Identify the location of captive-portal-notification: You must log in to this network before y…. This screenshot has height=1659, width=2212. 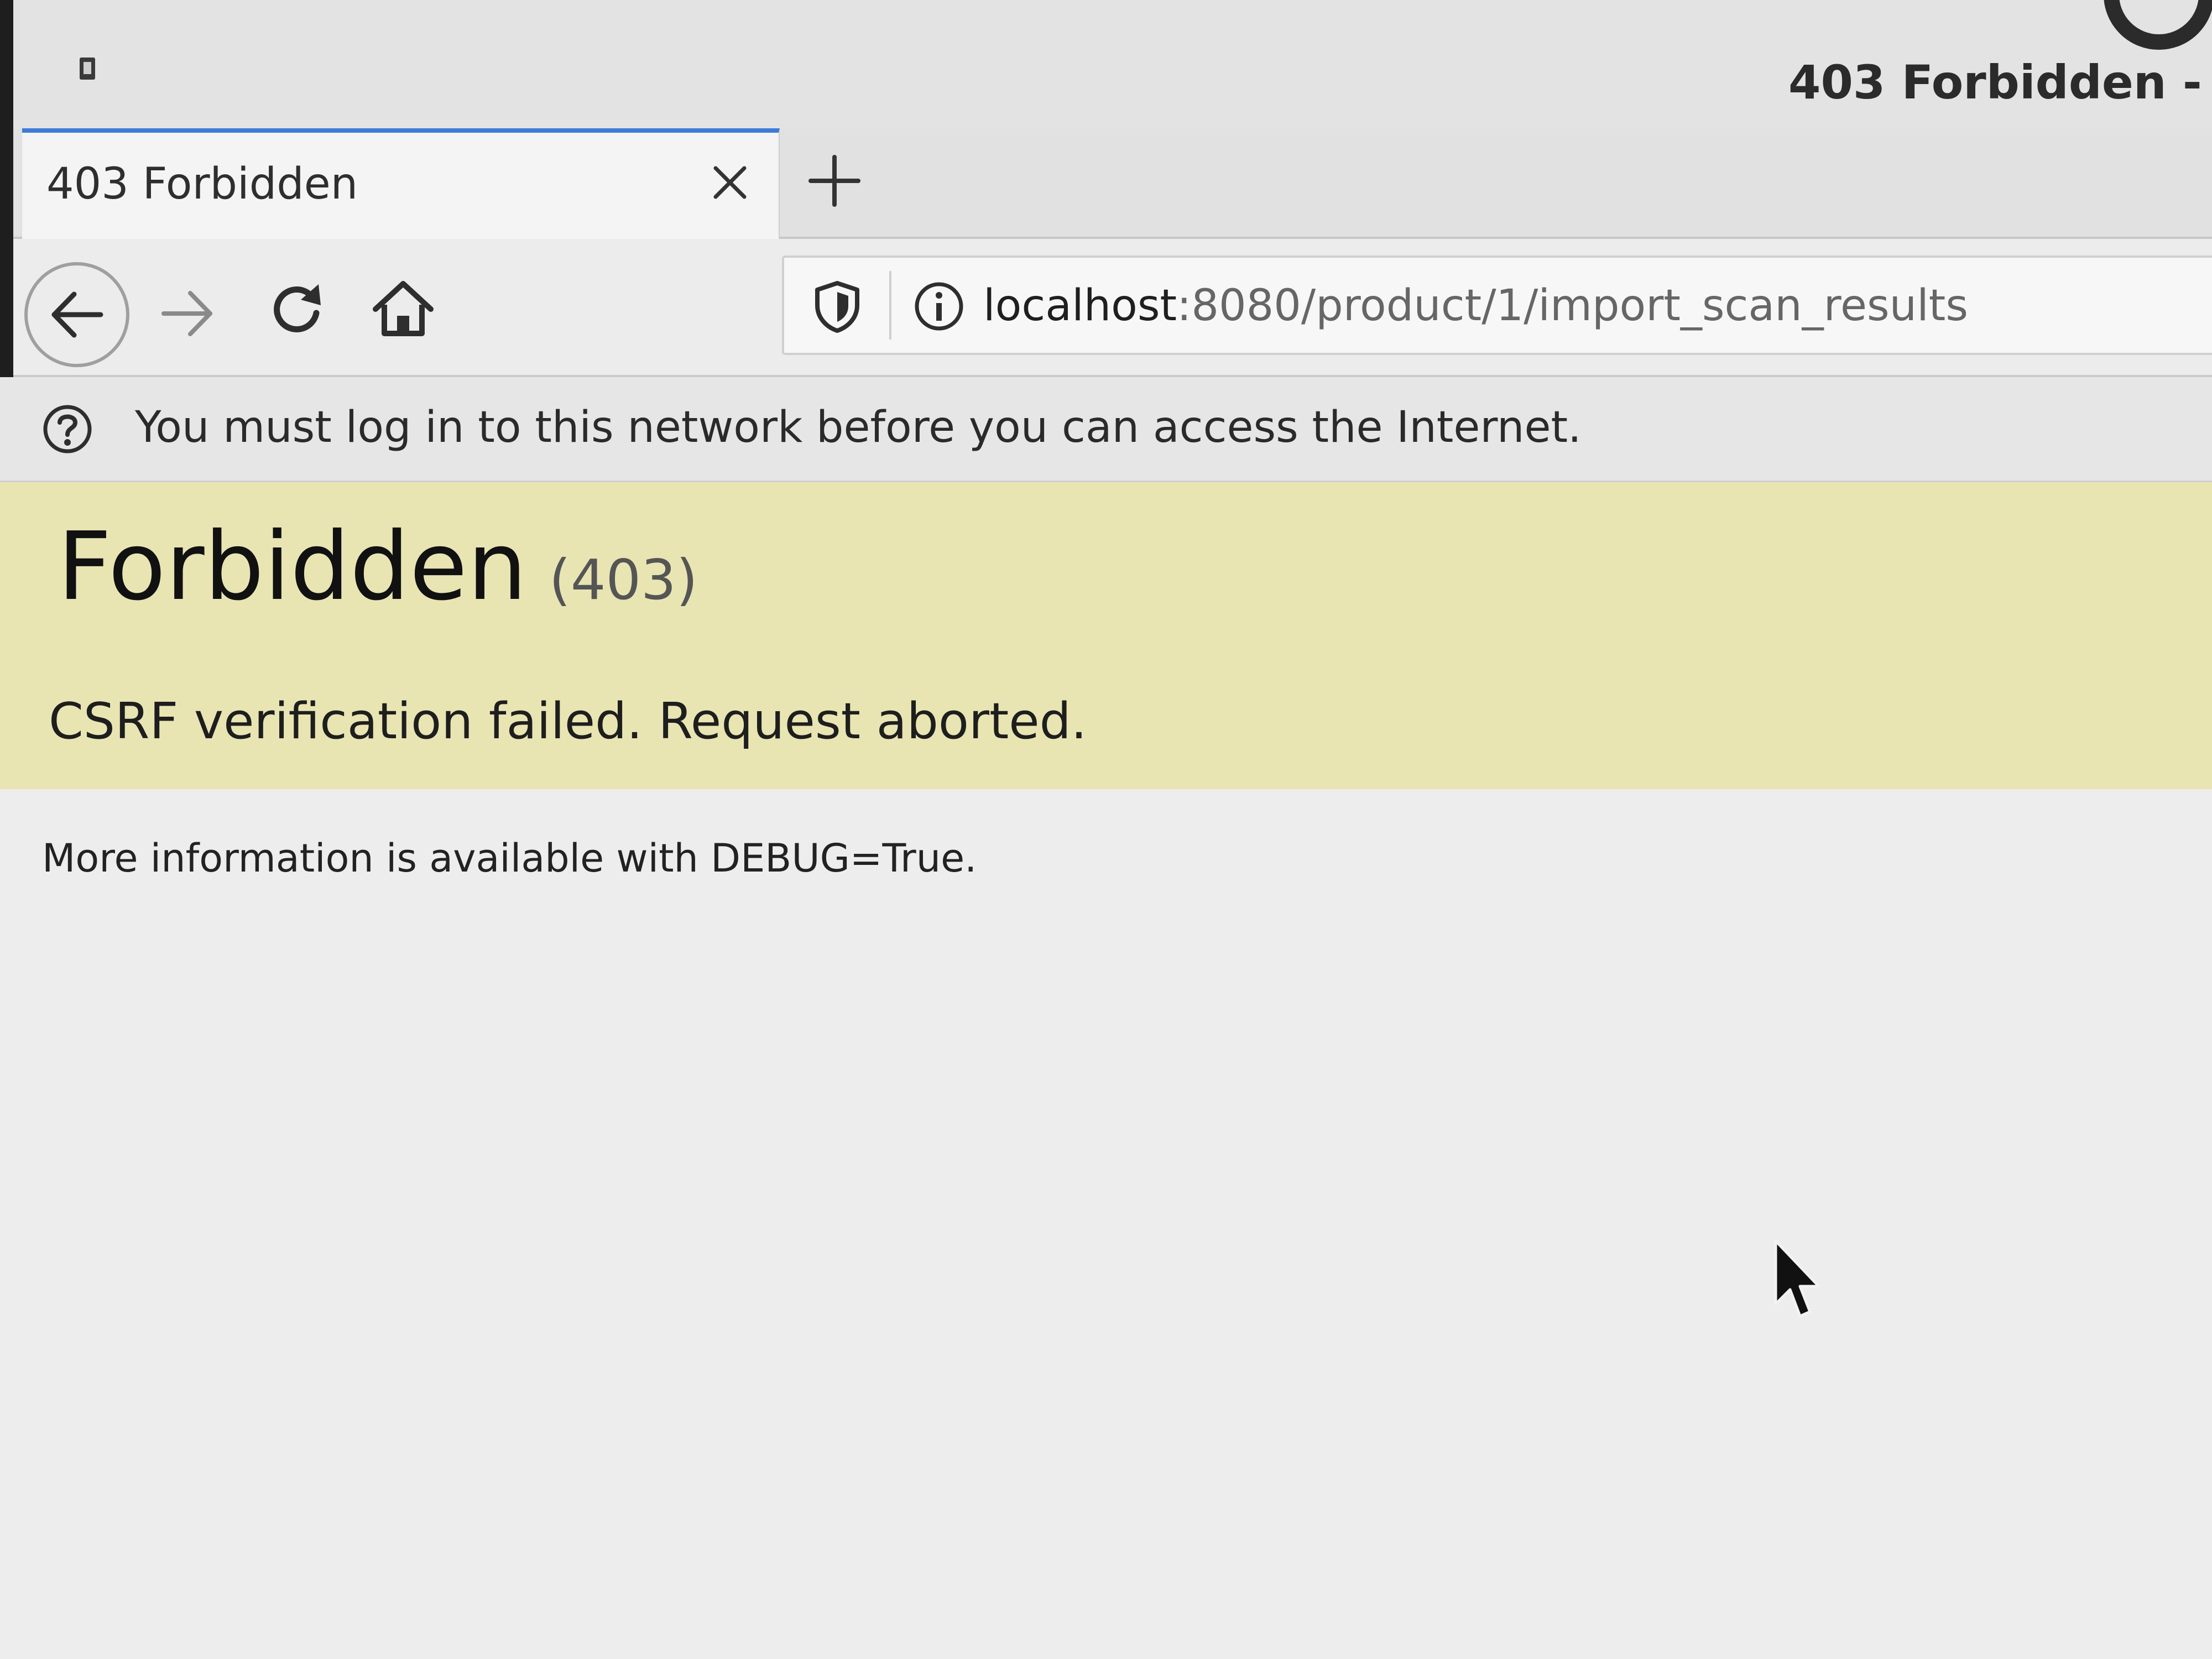
(1106, 430).